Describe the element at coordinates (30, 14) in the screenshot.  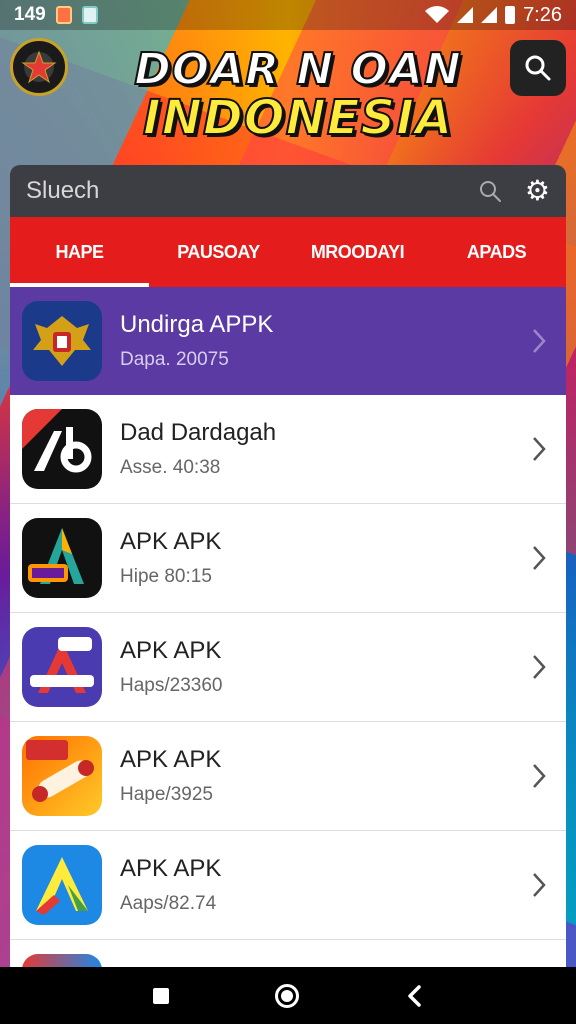
I see `status-left-text: 149` at that location.